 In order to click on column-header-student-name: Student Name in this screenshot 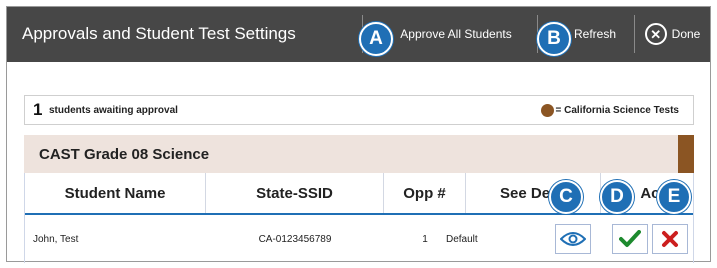, I will do `click(115, 193)`.